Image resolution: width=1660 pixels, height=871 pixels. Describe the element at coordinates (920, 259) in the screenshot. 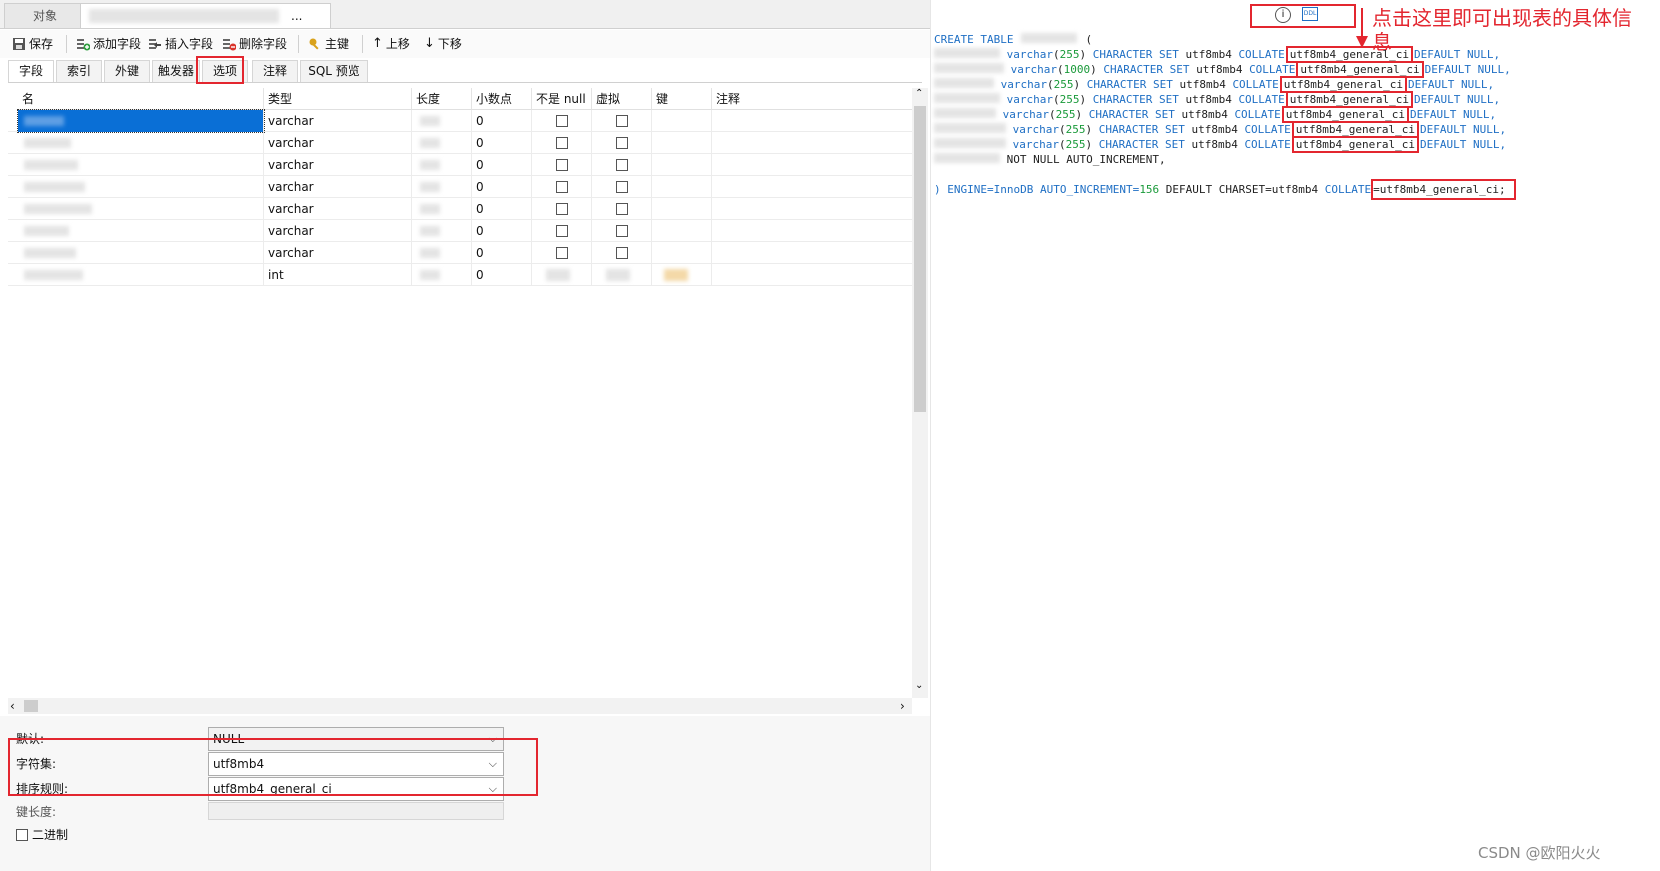

I see `grid-vertical-scroll-thumb` at that location.